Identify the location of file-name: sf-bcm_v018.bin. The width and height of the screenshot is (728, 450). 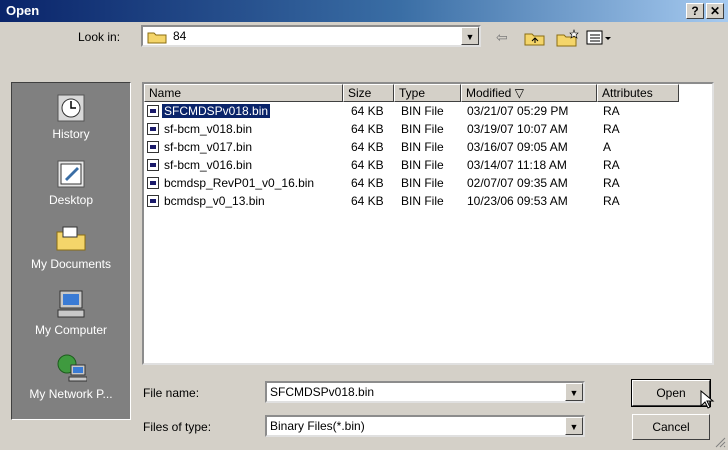
(208, 129).